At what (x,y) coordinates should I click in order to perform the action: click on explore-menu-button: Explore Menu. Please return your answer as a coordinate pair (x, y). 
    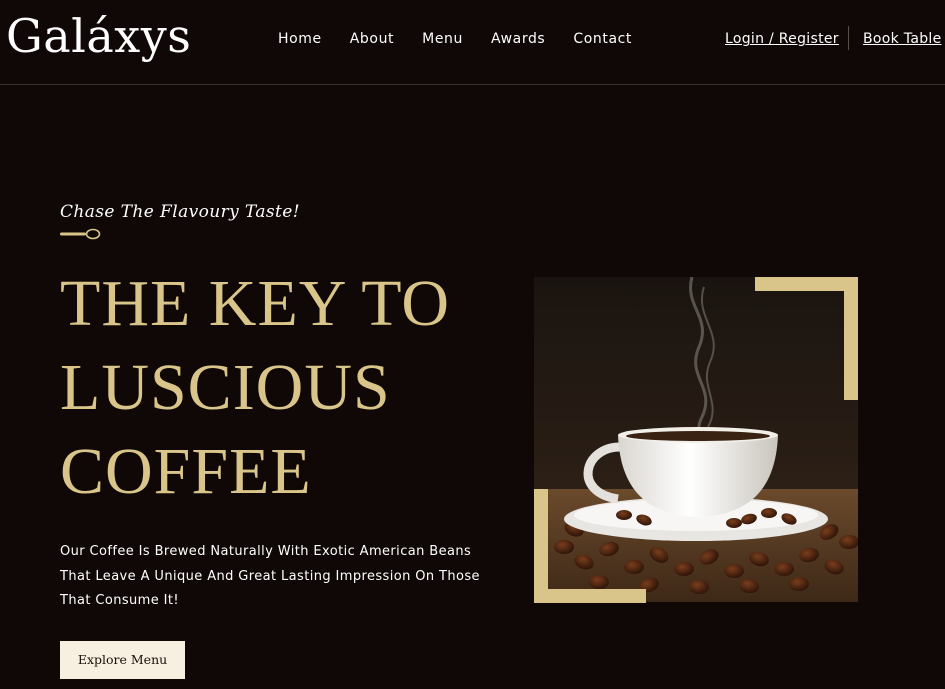
    Looking at the image, I should click on (122, 660).